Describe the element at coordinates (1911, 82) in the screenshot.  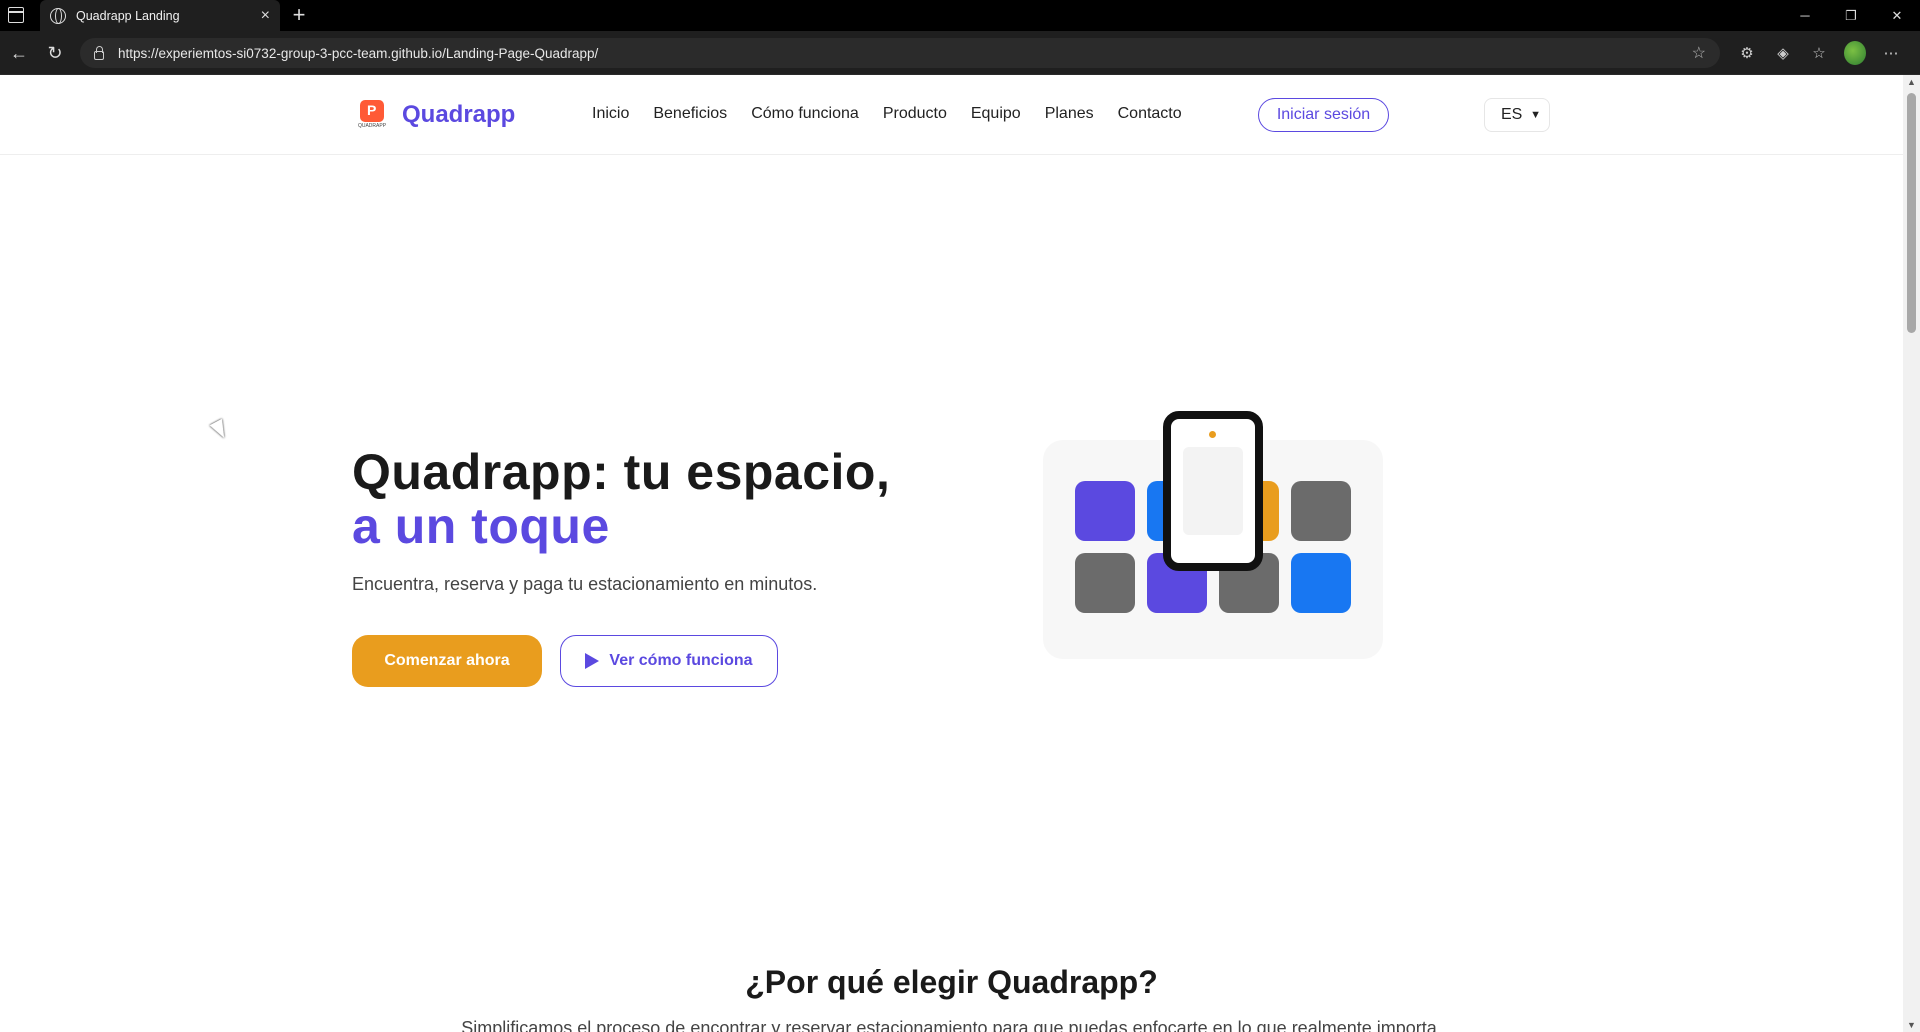
I see `scroll-up-icon: ▲` at that location.